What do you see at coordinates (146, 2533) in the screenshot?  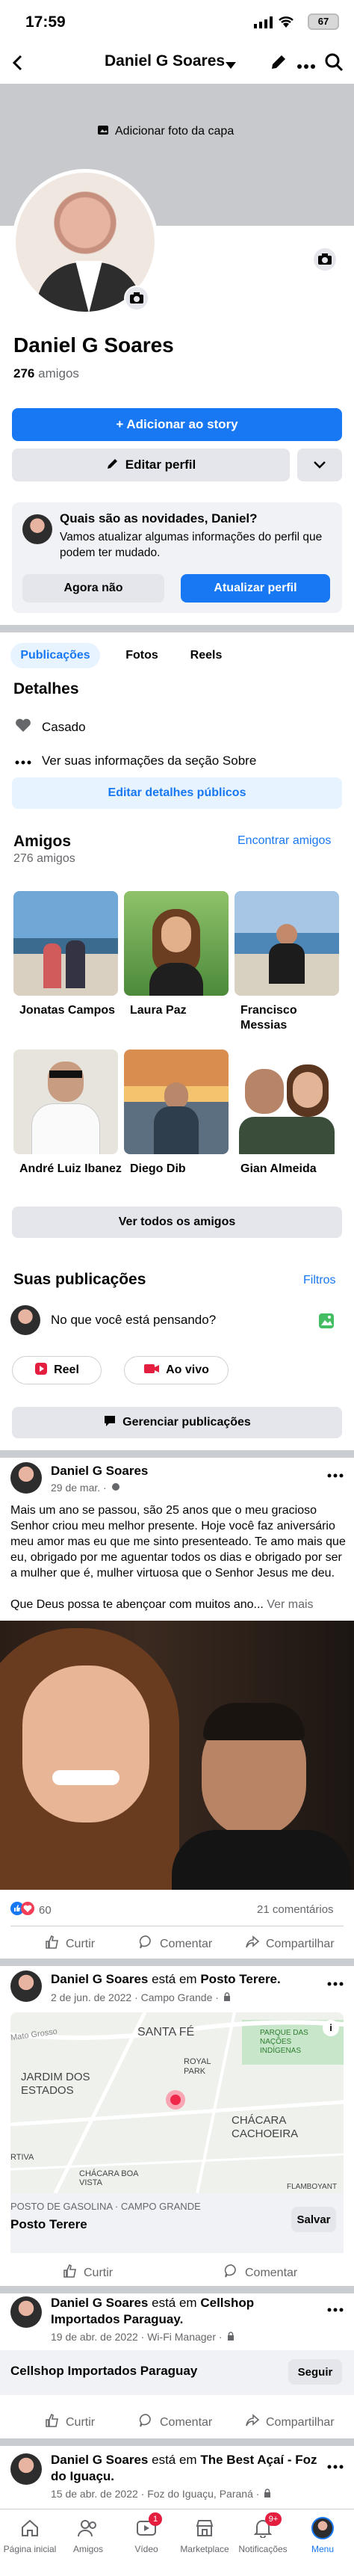 I see `nav-video: 1 Vídeo` at bounding box center [146, 2533].